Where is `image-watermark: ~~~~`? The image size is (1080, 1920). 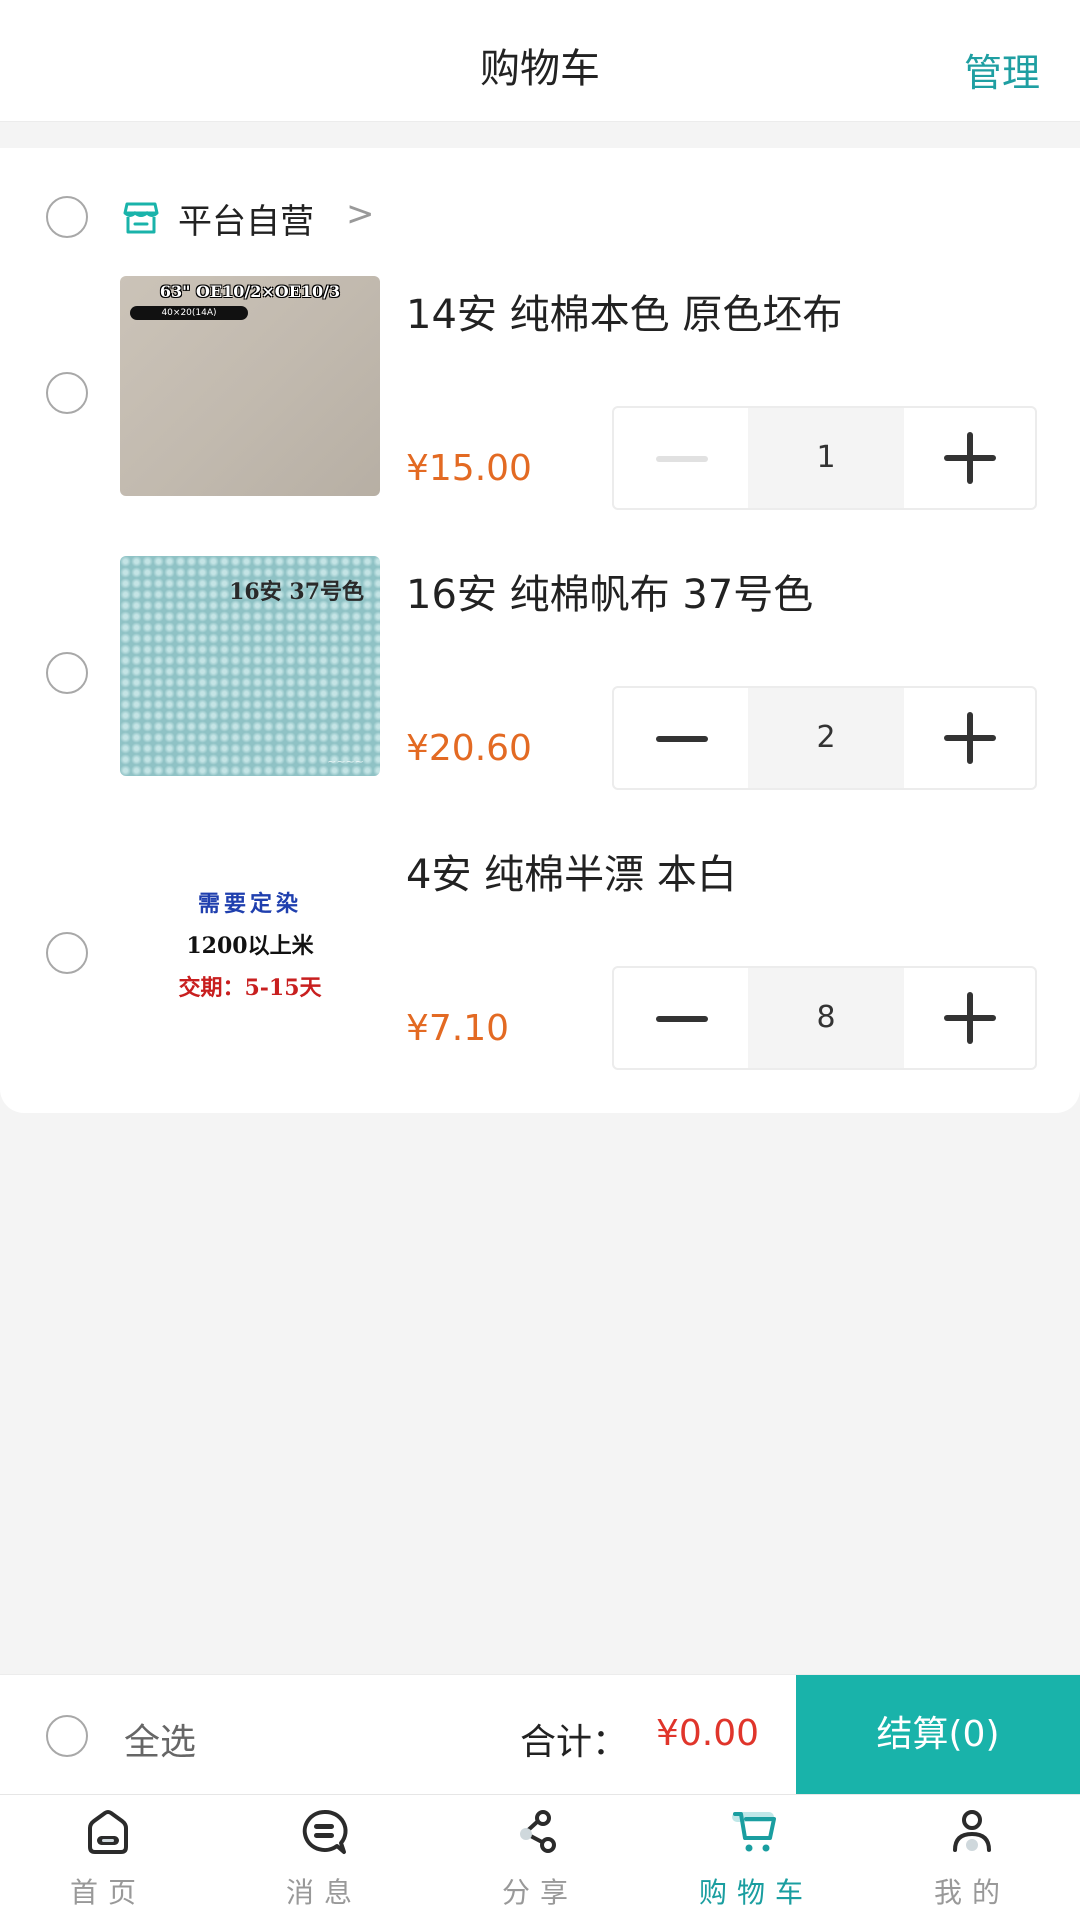 image-watermark: ~~~~ is located at coordinates (345, 761).